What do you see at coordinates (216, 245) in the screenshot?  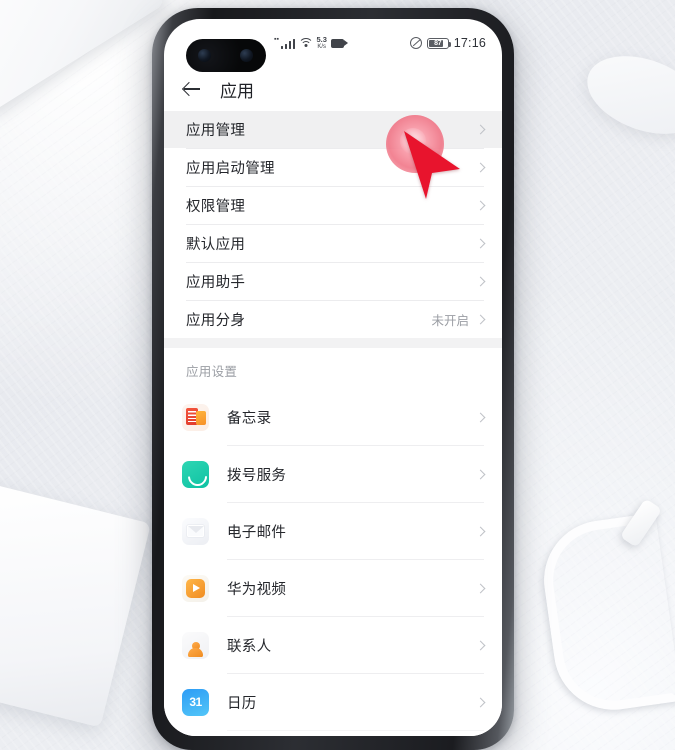 I see `row-label: 默认应用` at bounding box center [216, 245].